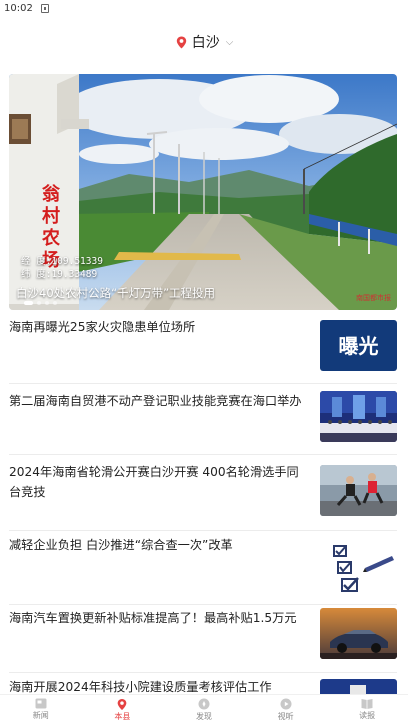  Describe the element at coordinates (122, 716) in the screenshot. I see `tab-label: 本县` at that location.